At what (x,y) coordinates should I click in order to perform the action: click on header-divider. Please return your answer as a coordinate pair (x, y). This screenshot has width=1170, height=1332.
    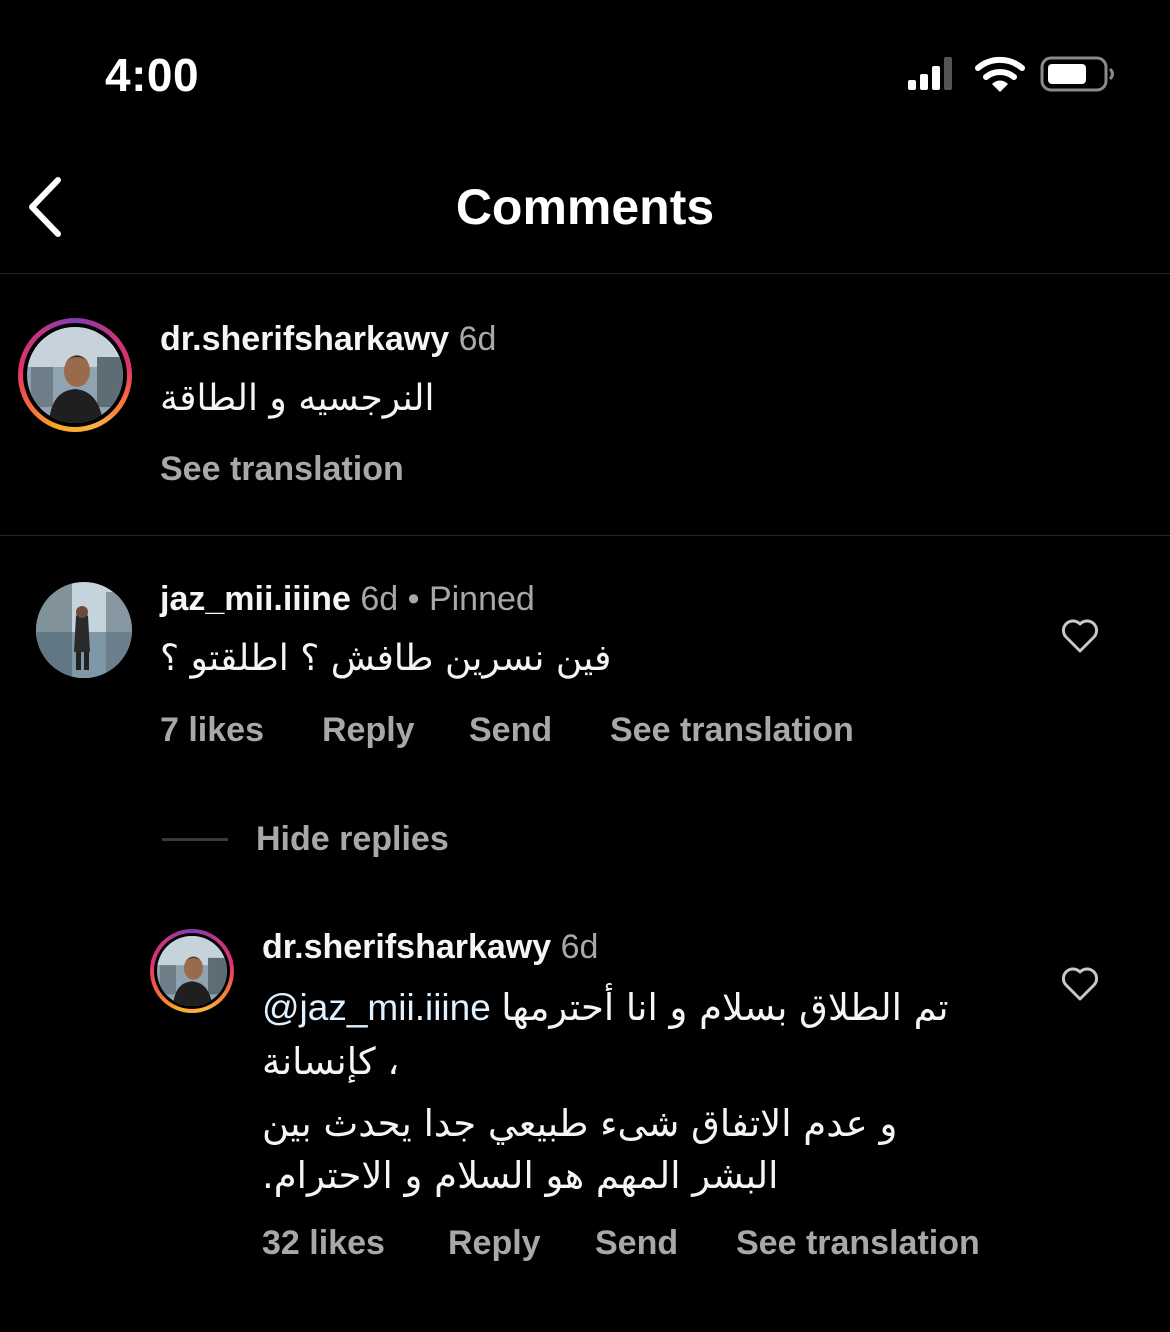
    Looking at the image, I should click on (585, 273).